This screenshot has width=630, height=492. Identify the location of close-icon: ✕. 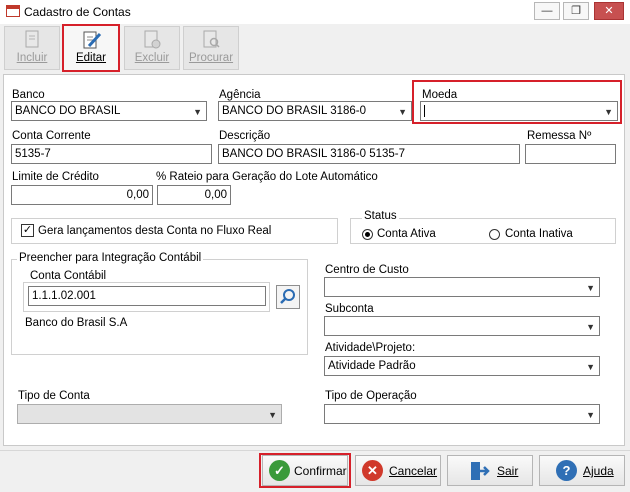
(609, 11).